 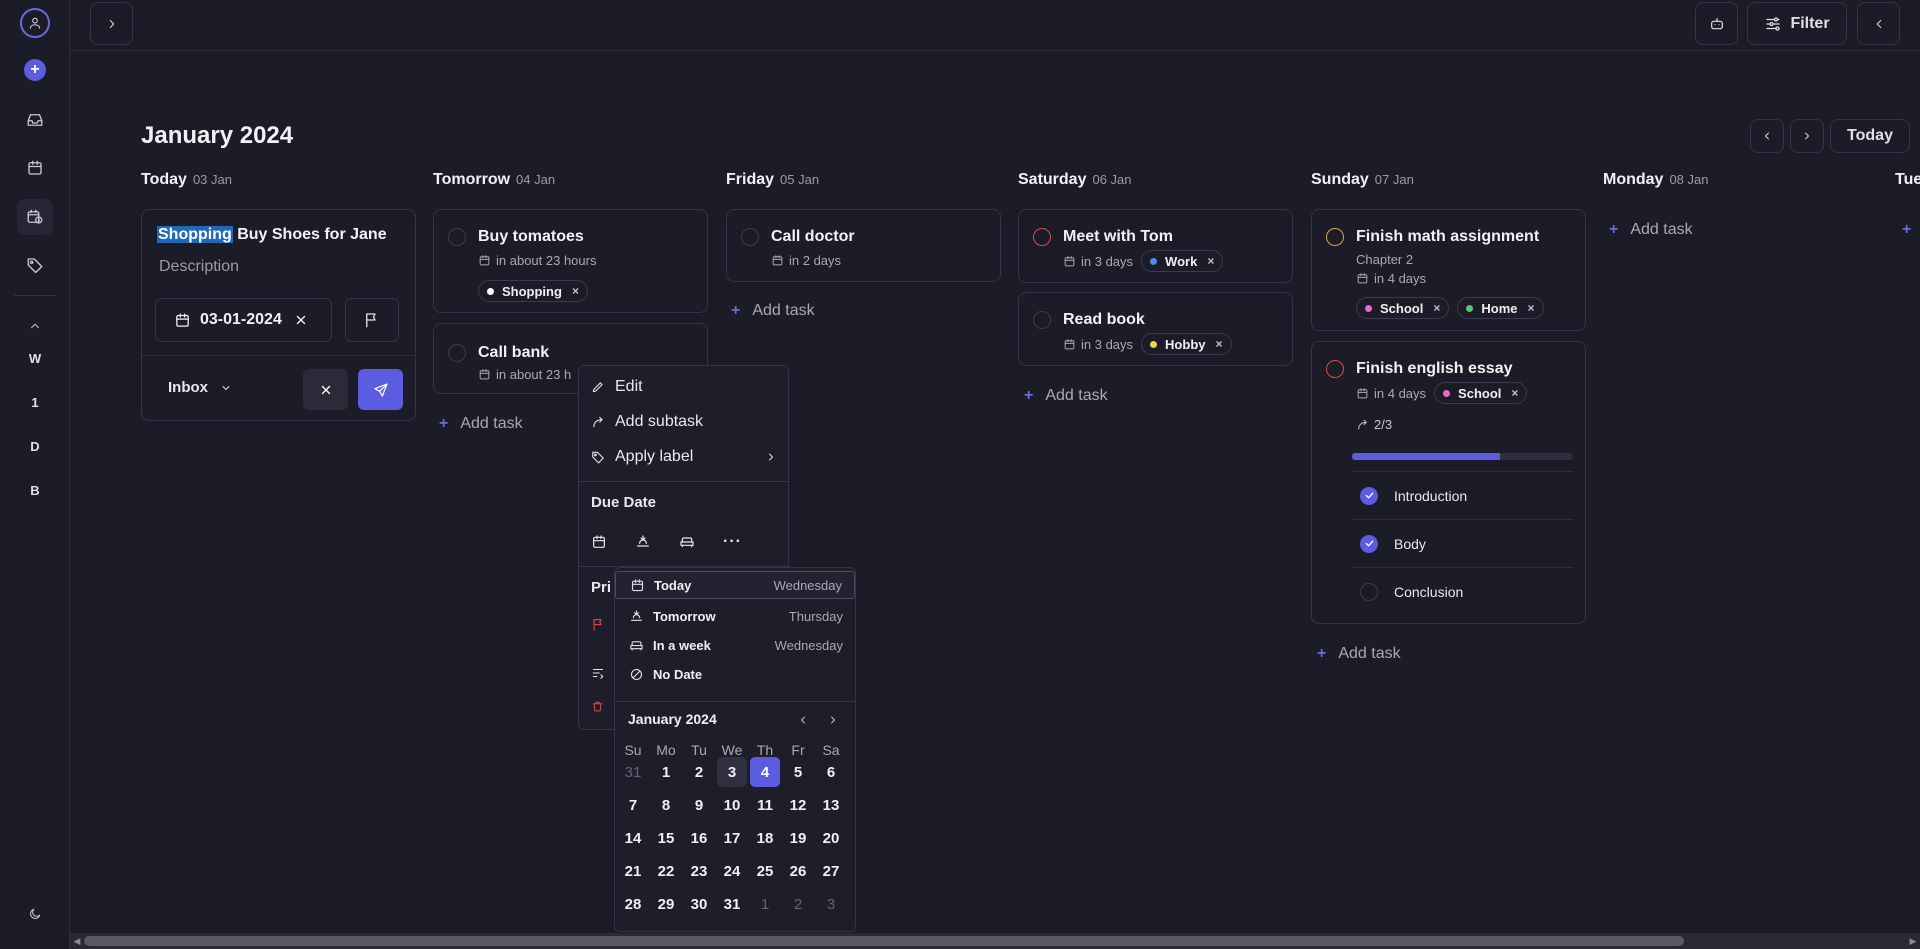 I want to click on calendar-day: 29, so click(x=666, y=904).